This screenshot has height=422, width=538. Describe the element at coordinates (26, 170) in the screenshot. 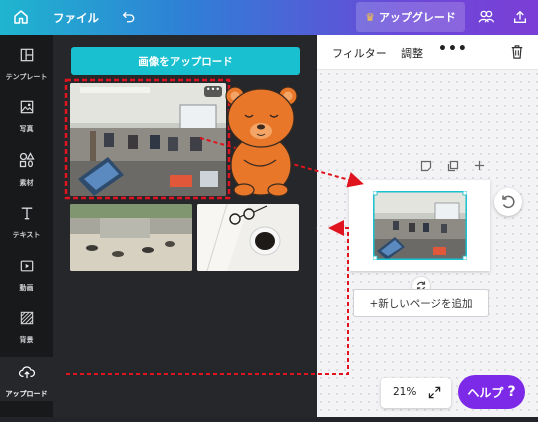

I see `sidebar-item-elements: 素材` at that location.